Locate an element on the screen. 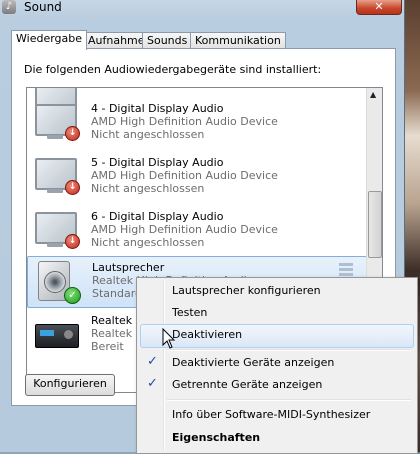 This screenshot has height=454, width=420. menu-item-label: Testen is located at coordinates (190, 312).